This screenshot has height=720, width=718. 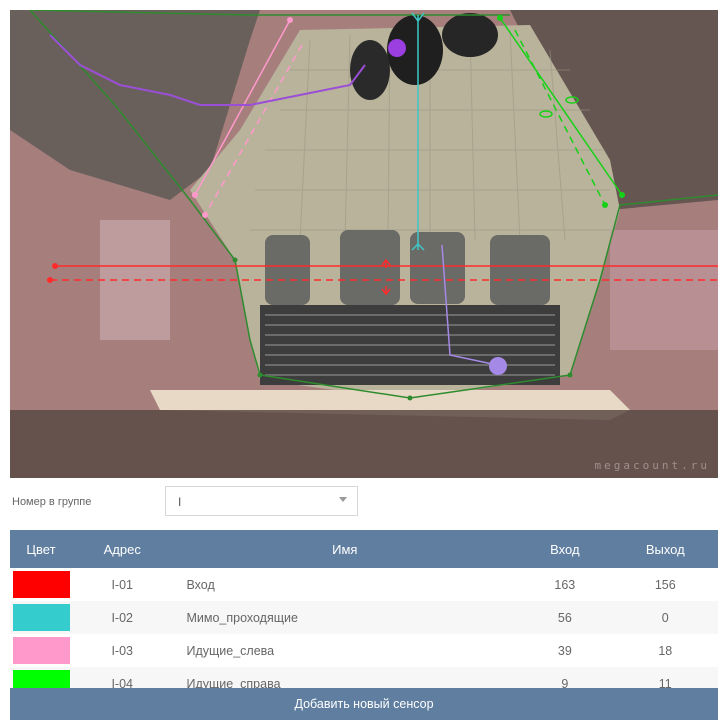 I want to click on table-row: I-02 Мимо_проходящие 56 0, so click(x=364, y=617).